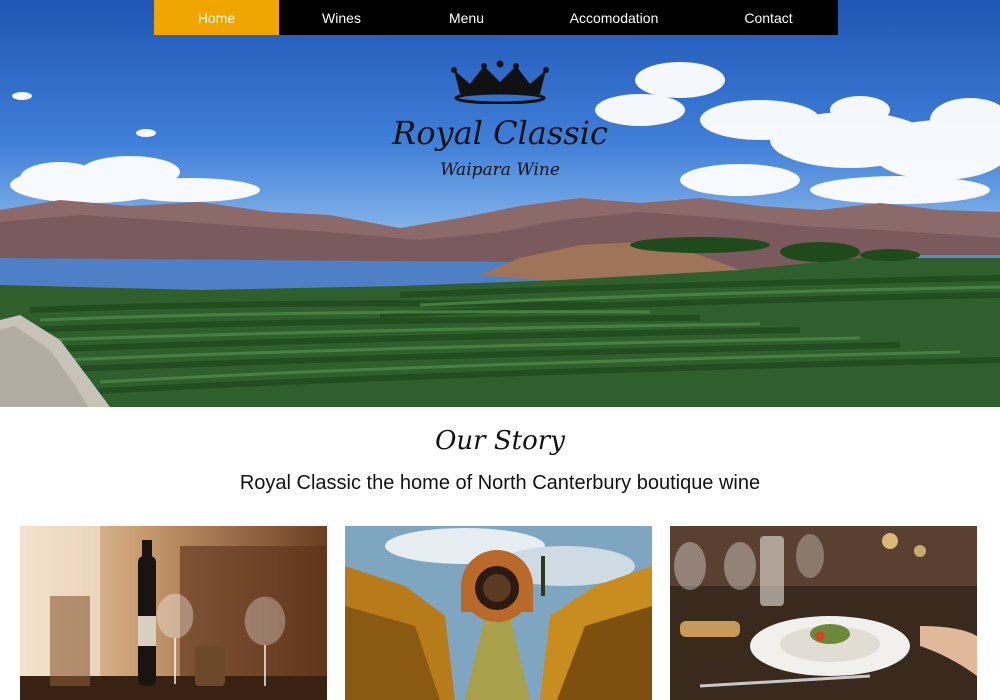 The image size is (1000, 700). What do you see at coordinates (614, 17) in the screenshot?
I see `nav-item-accomodation: Accomodation` at bounding box center [614, 17].